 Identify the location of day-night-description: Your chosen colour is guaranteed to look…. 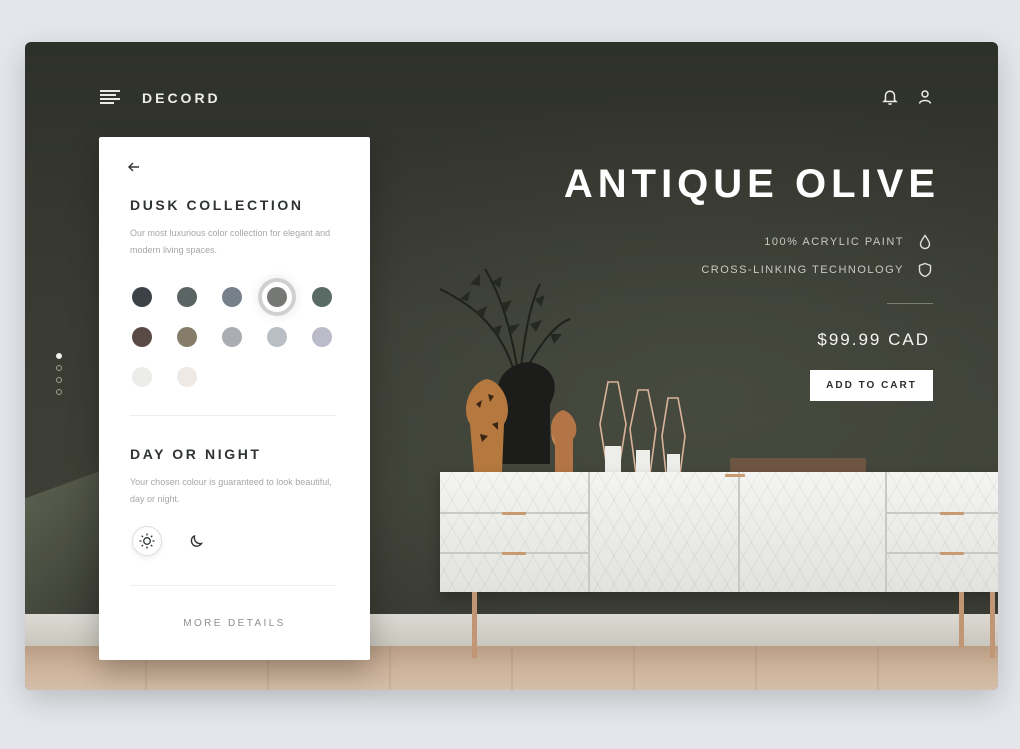
(231, 490).